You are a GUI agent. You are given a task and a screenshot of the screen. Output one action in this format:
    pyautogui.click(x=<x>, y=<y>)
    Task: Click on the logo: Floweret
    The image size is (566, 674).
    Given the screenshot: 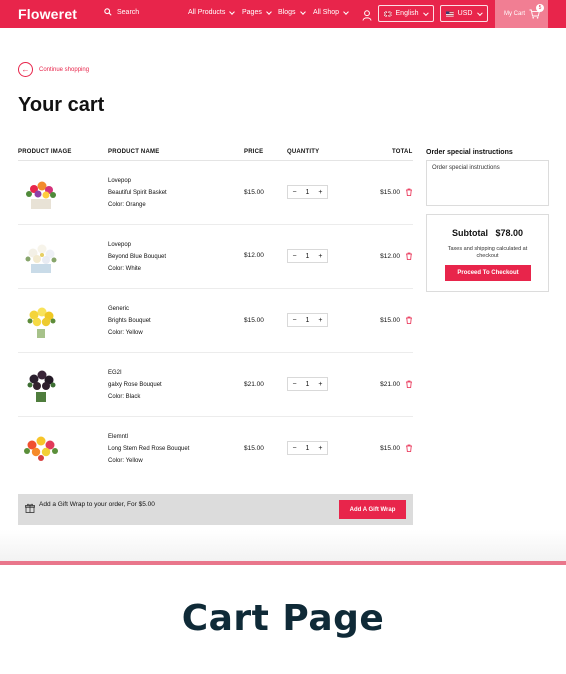 What is the action you would take?
    pyautogui.click(x=47, y=14)
    